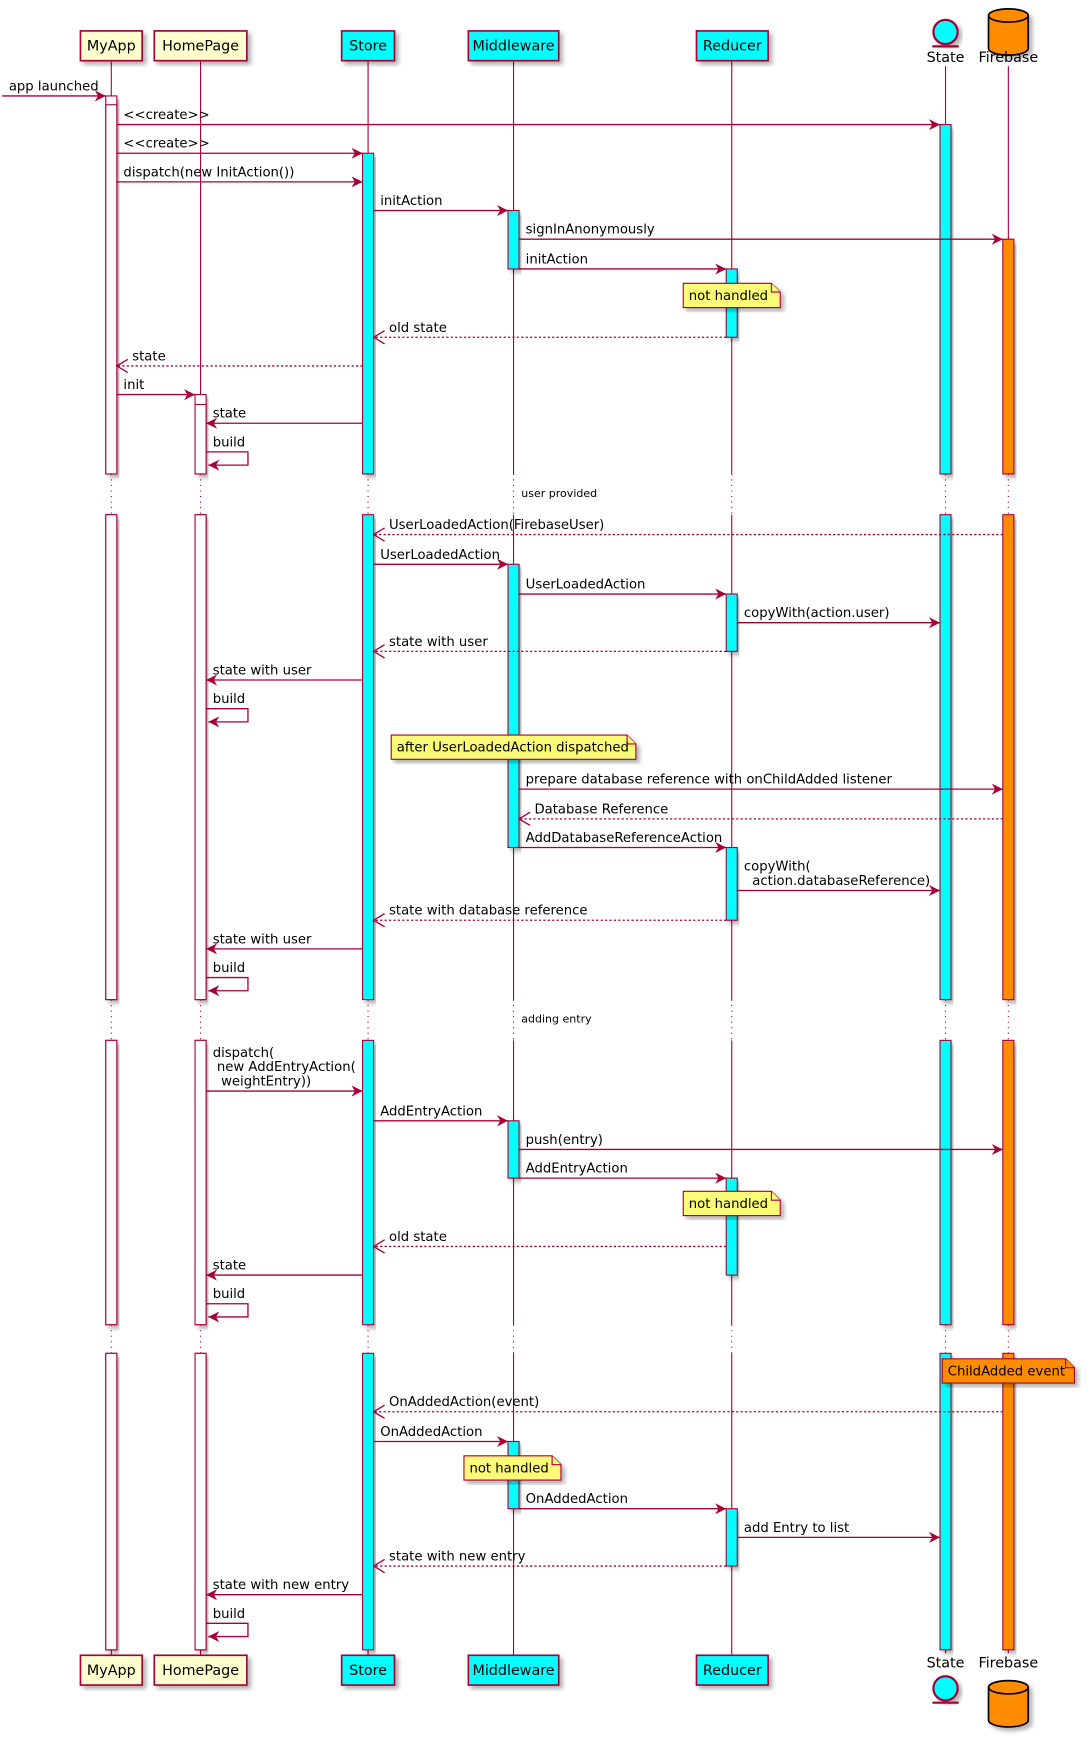 This screenshot has height=1738, width=1091. What do you see at coordinates (687, 1407) in the screenshot?
I see `message: OnAddedAction(event)` at bounding box center [687, 1407].